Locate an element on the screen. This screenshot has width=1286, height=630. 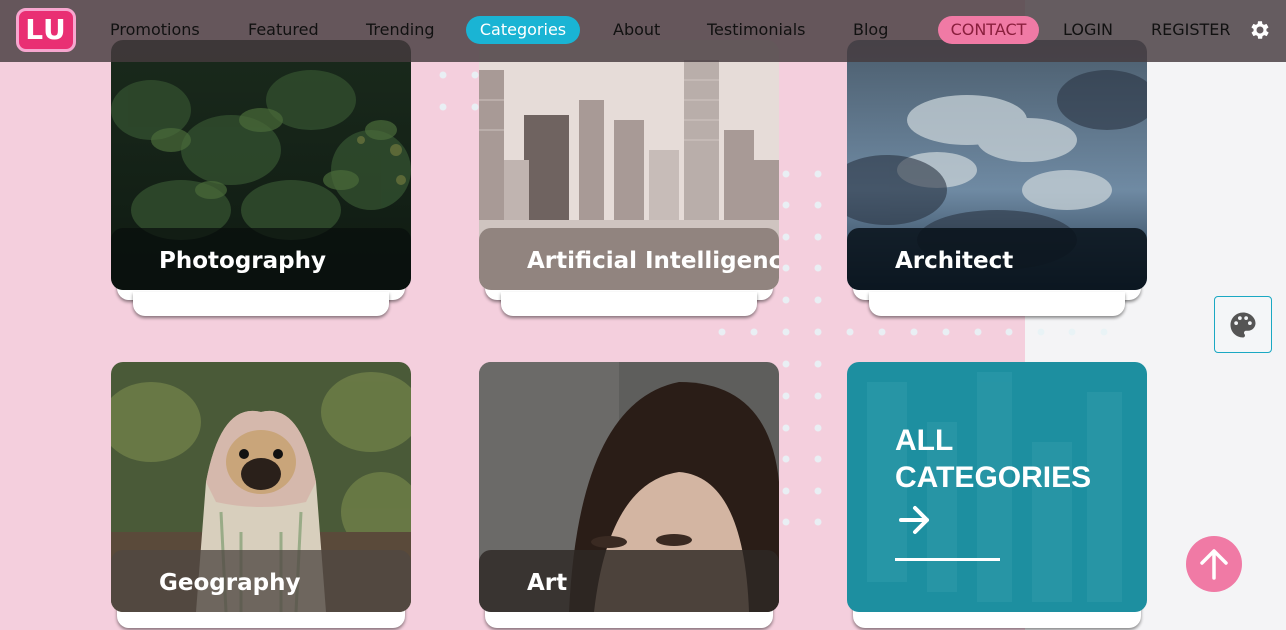
nav-about: About is located at coordinates (636, 30).